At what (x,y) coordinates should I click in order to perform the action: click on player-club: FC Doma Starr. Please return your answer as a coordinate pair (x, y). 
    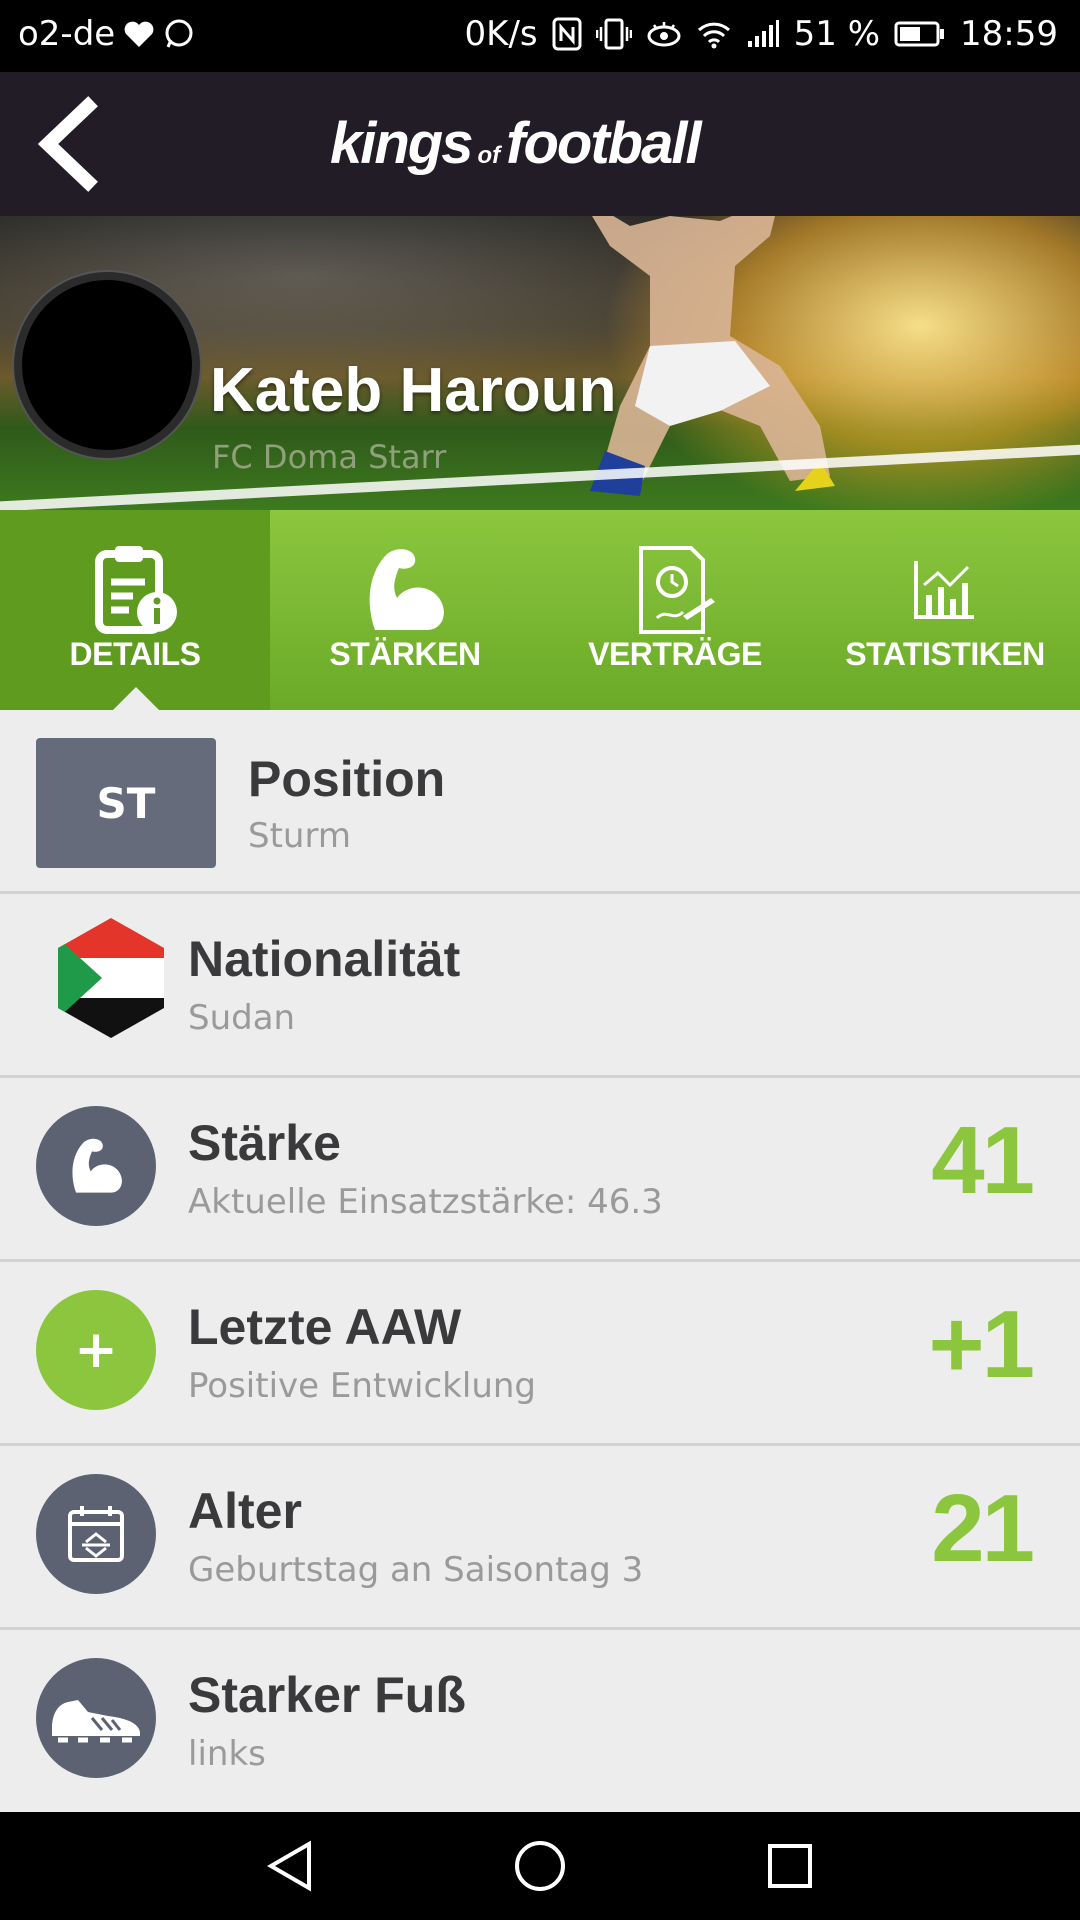
    Looking at the image, I should click on (329, 457).